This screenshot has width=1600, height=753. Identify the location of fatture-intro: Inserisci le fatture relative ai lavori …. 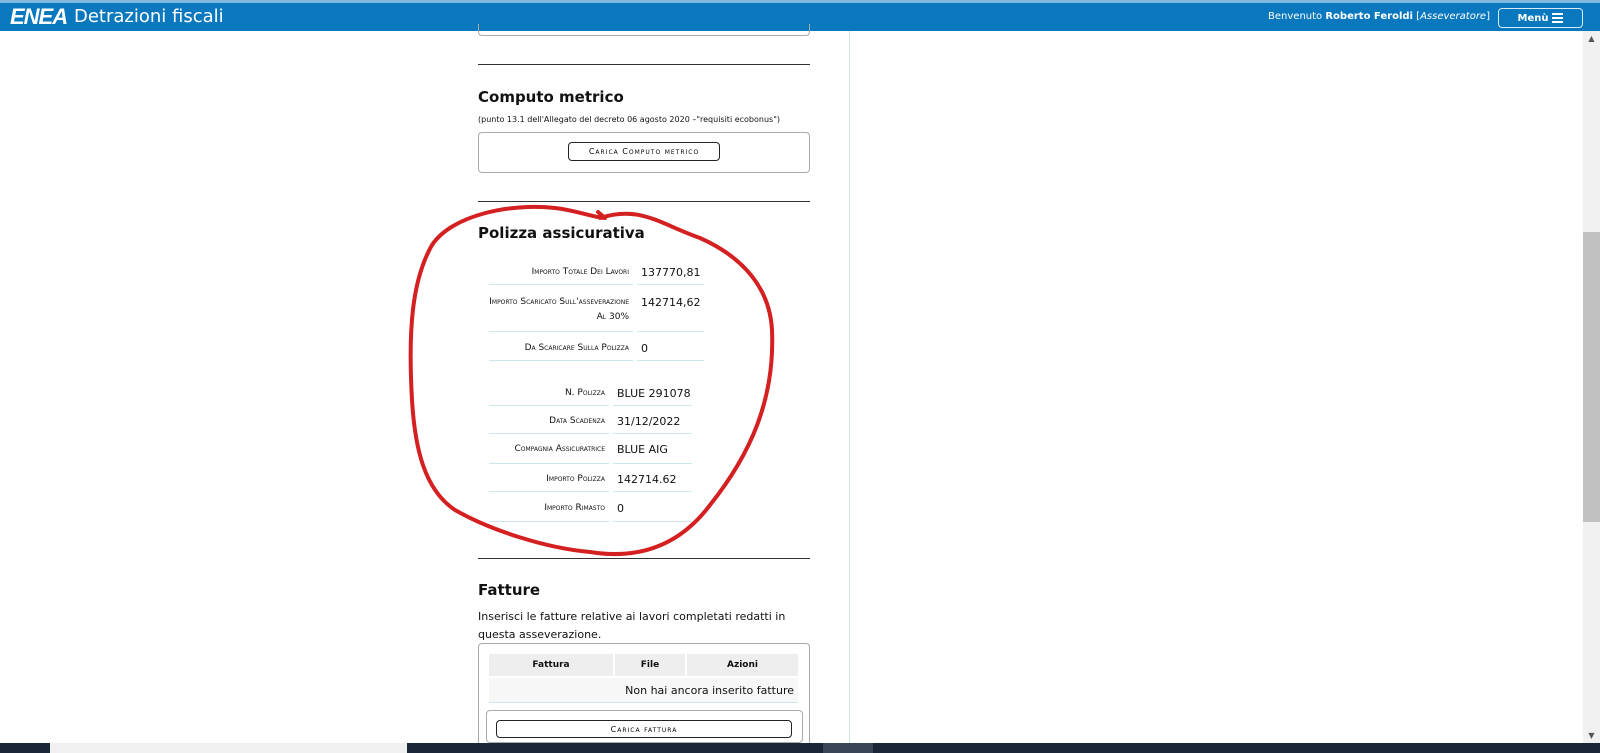
(632, 625).